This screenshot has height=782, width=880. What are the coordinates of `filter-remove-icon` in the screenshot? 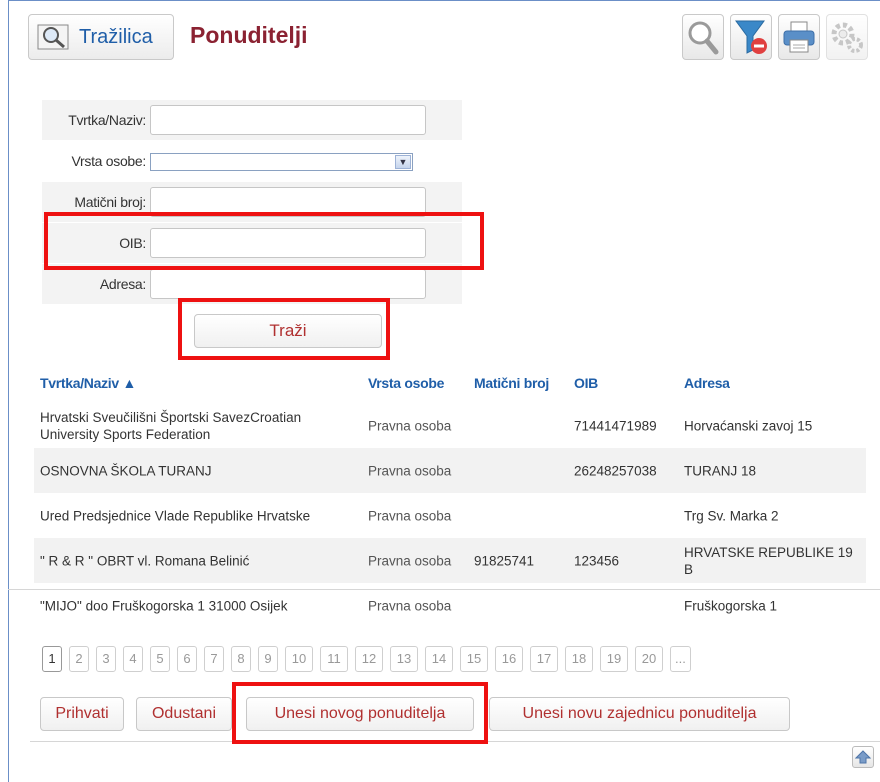 It's located at (751, 37).